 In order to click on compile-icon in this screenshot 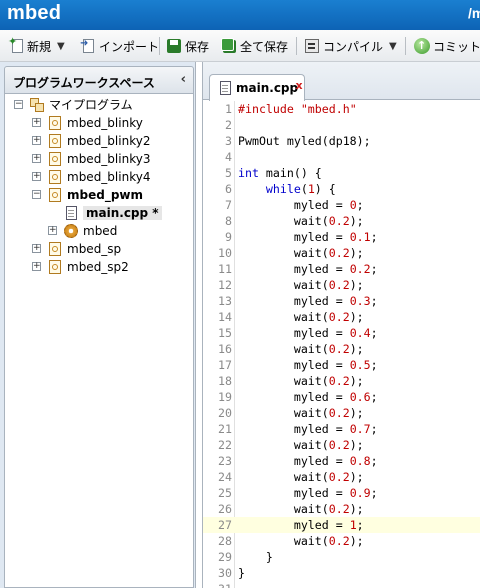, I will do `click(312, 46)`.